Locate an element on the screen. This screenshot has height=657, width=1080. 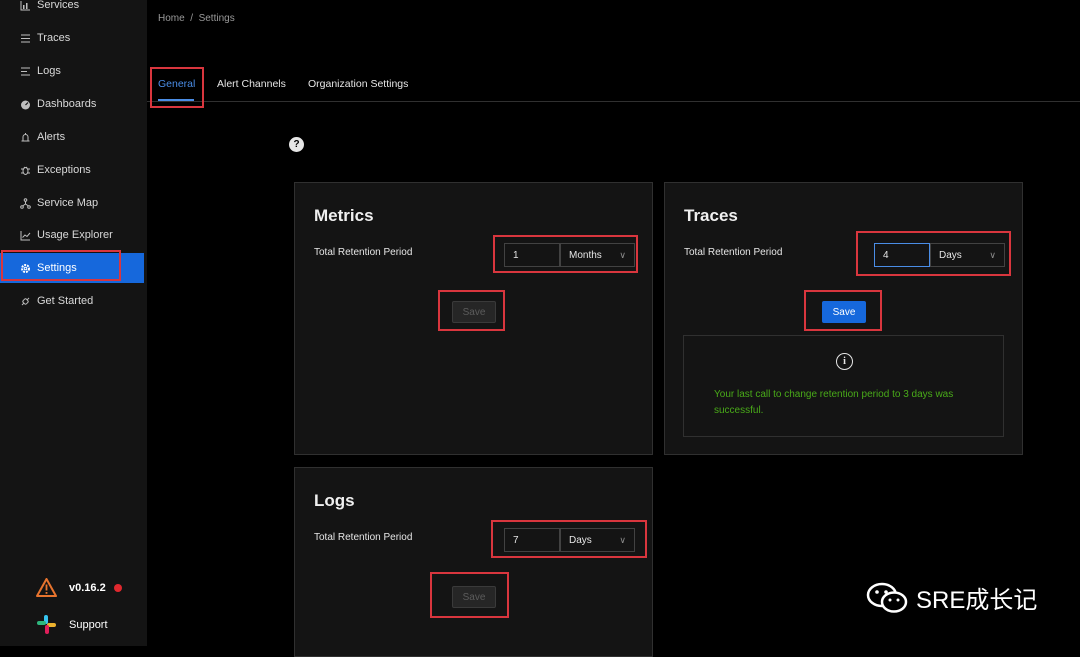
traces-unit-value: Days is located at coordinates (950, 255).